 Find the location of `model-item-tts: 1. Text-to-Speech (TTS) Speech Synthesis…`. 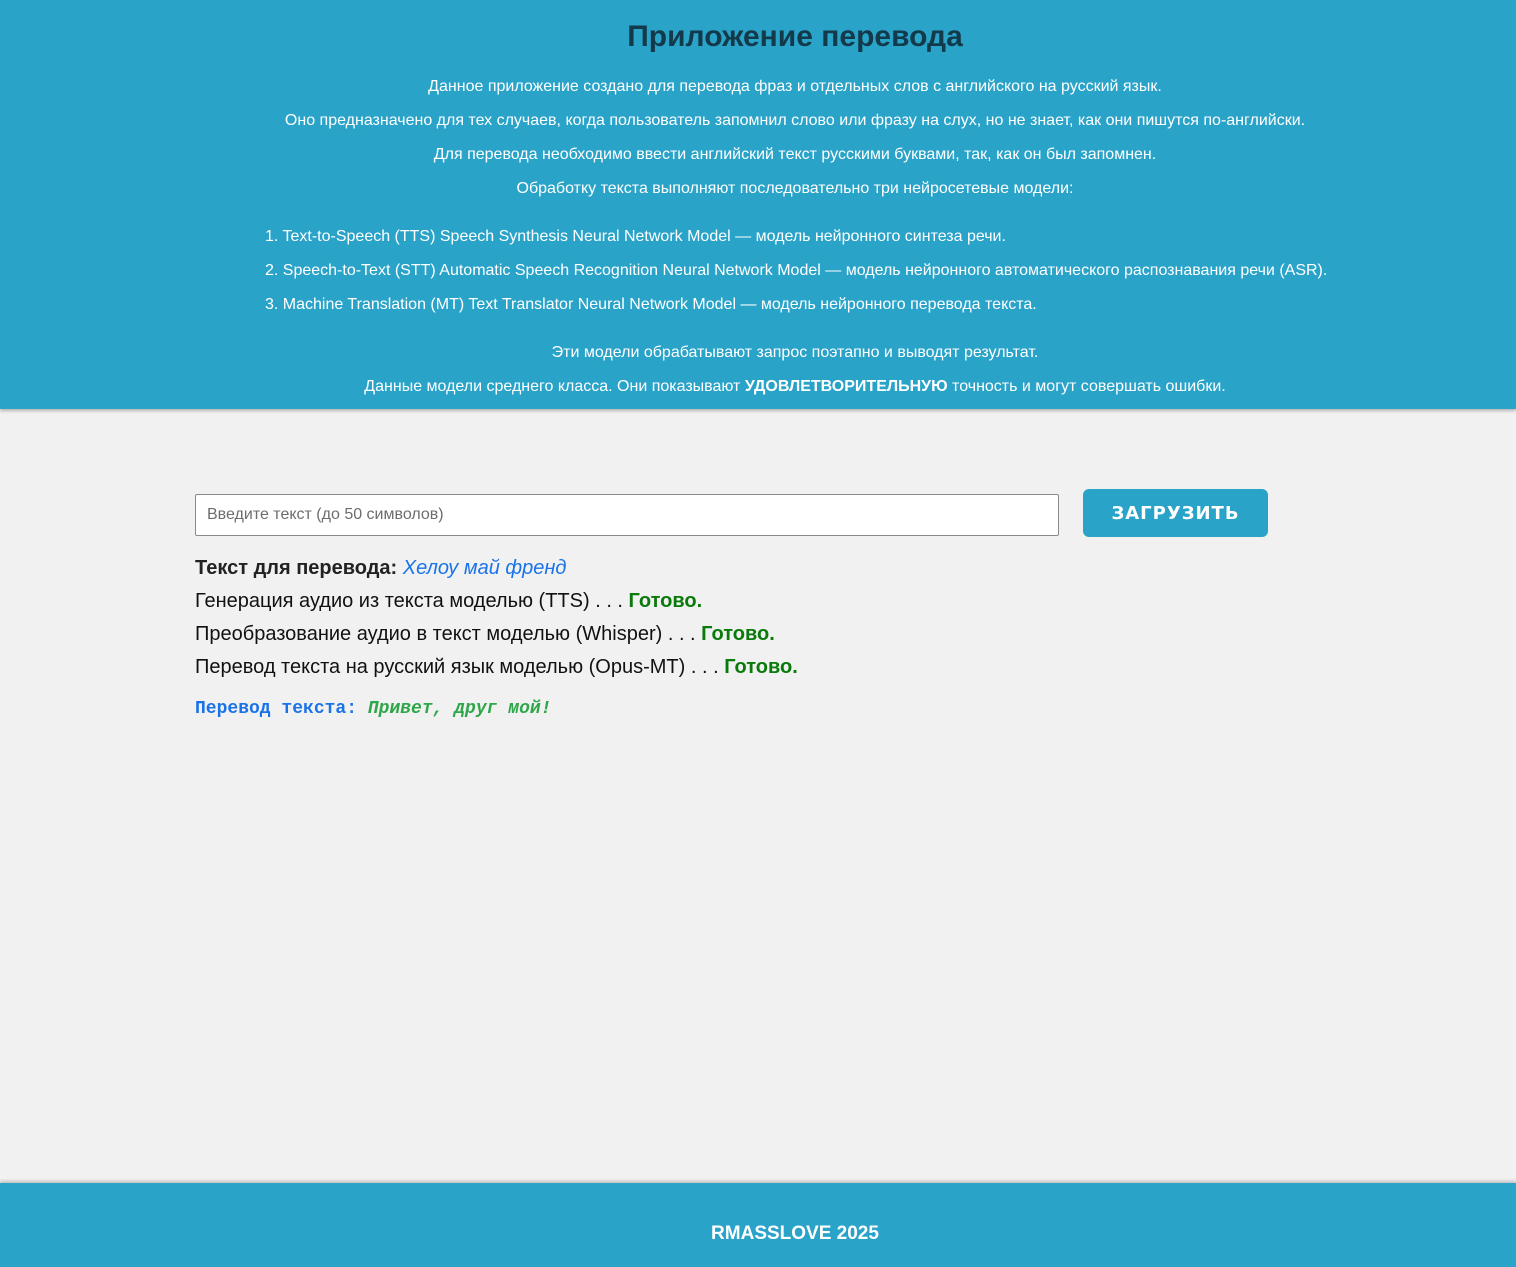

model-item-tts: 1. Text-to-Speech (TTS) Speech Synthesis… is located at coordinates (635, 236).